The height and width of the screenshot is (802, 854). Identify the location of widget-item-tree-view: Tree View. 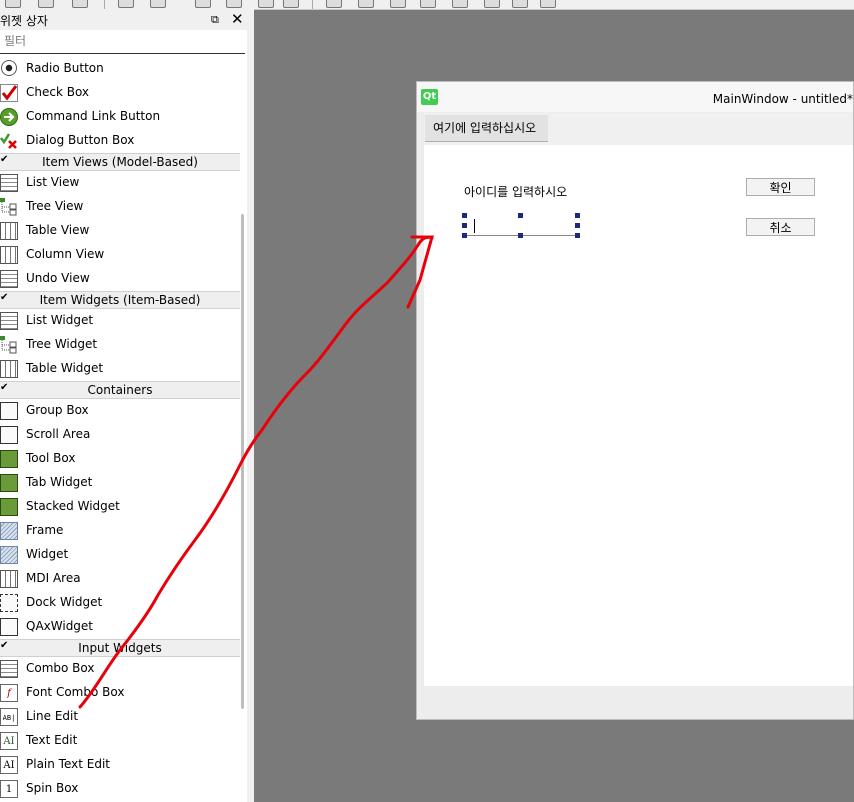
(120, 207).